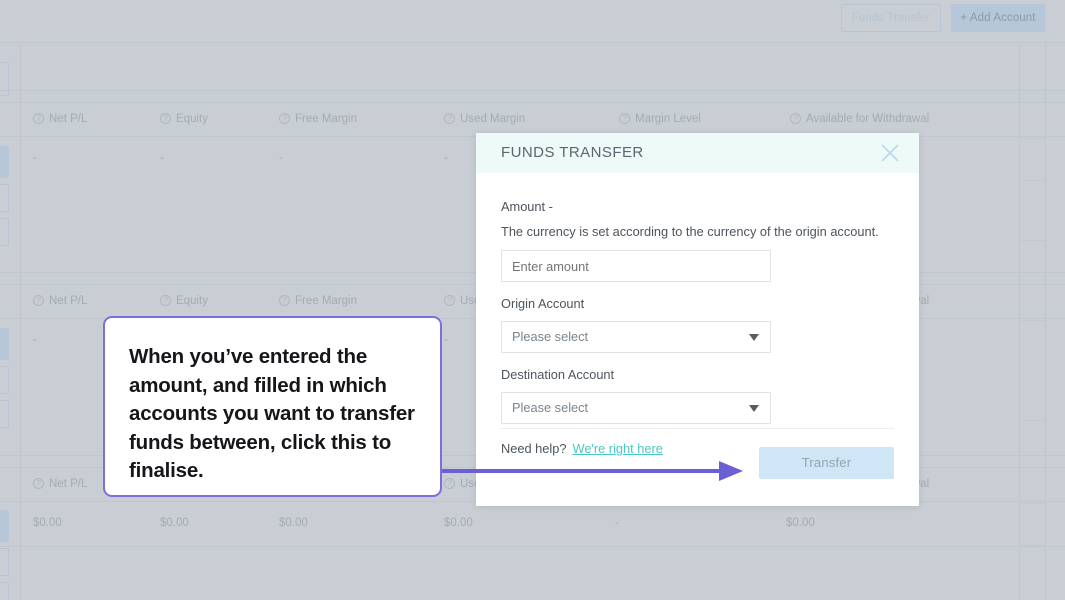 The image size is (1065, 600). Describe the element at coordinates (891, 18) in the screenshot. I see `funds-transfer-button: Funds Transfer` at that location.